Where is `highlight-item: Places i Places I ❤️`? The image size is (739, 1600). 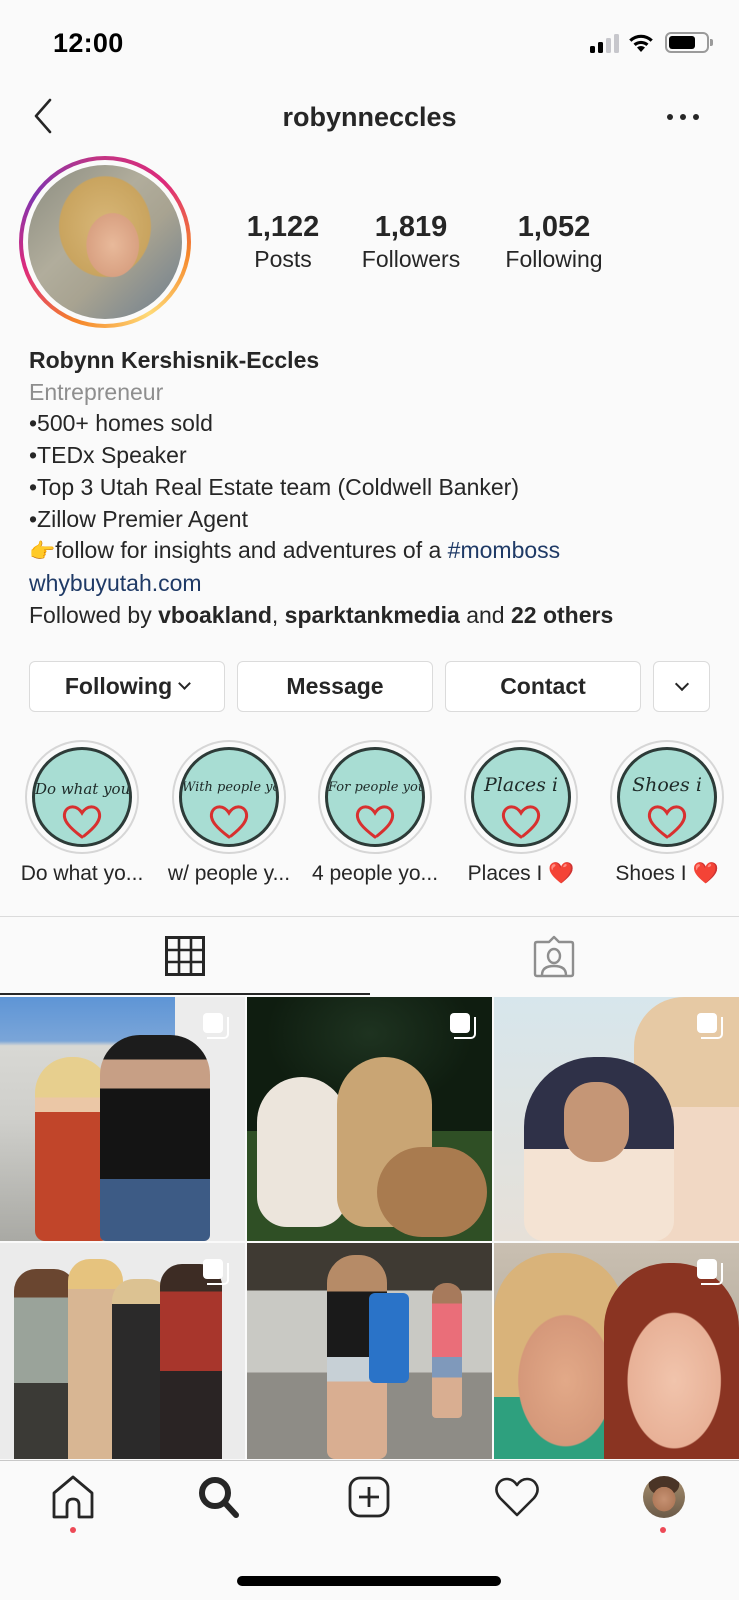 highlight-item: Places i Places I ❤️ is located at coordinates (521, 813).